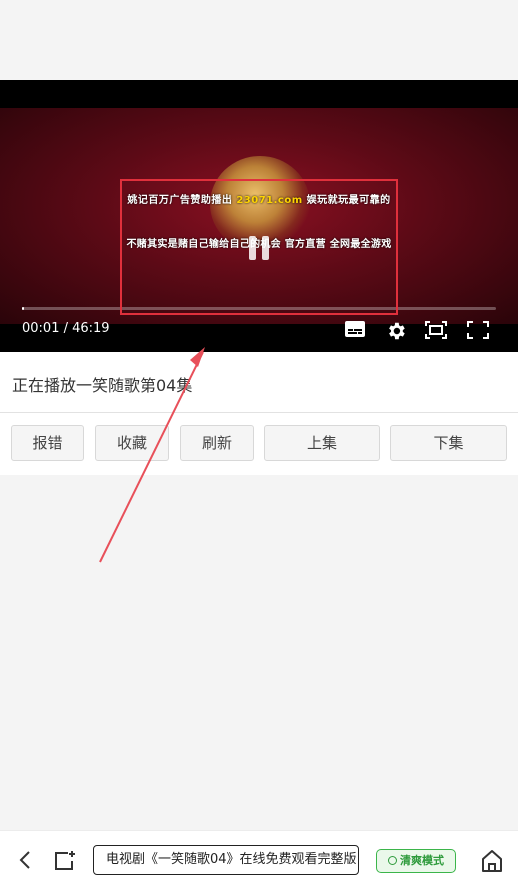 The height and width of the screenshot is (891, 518). I want to click on ad-suffix: 娱玩就玩最可靠的, so click(348, 200).